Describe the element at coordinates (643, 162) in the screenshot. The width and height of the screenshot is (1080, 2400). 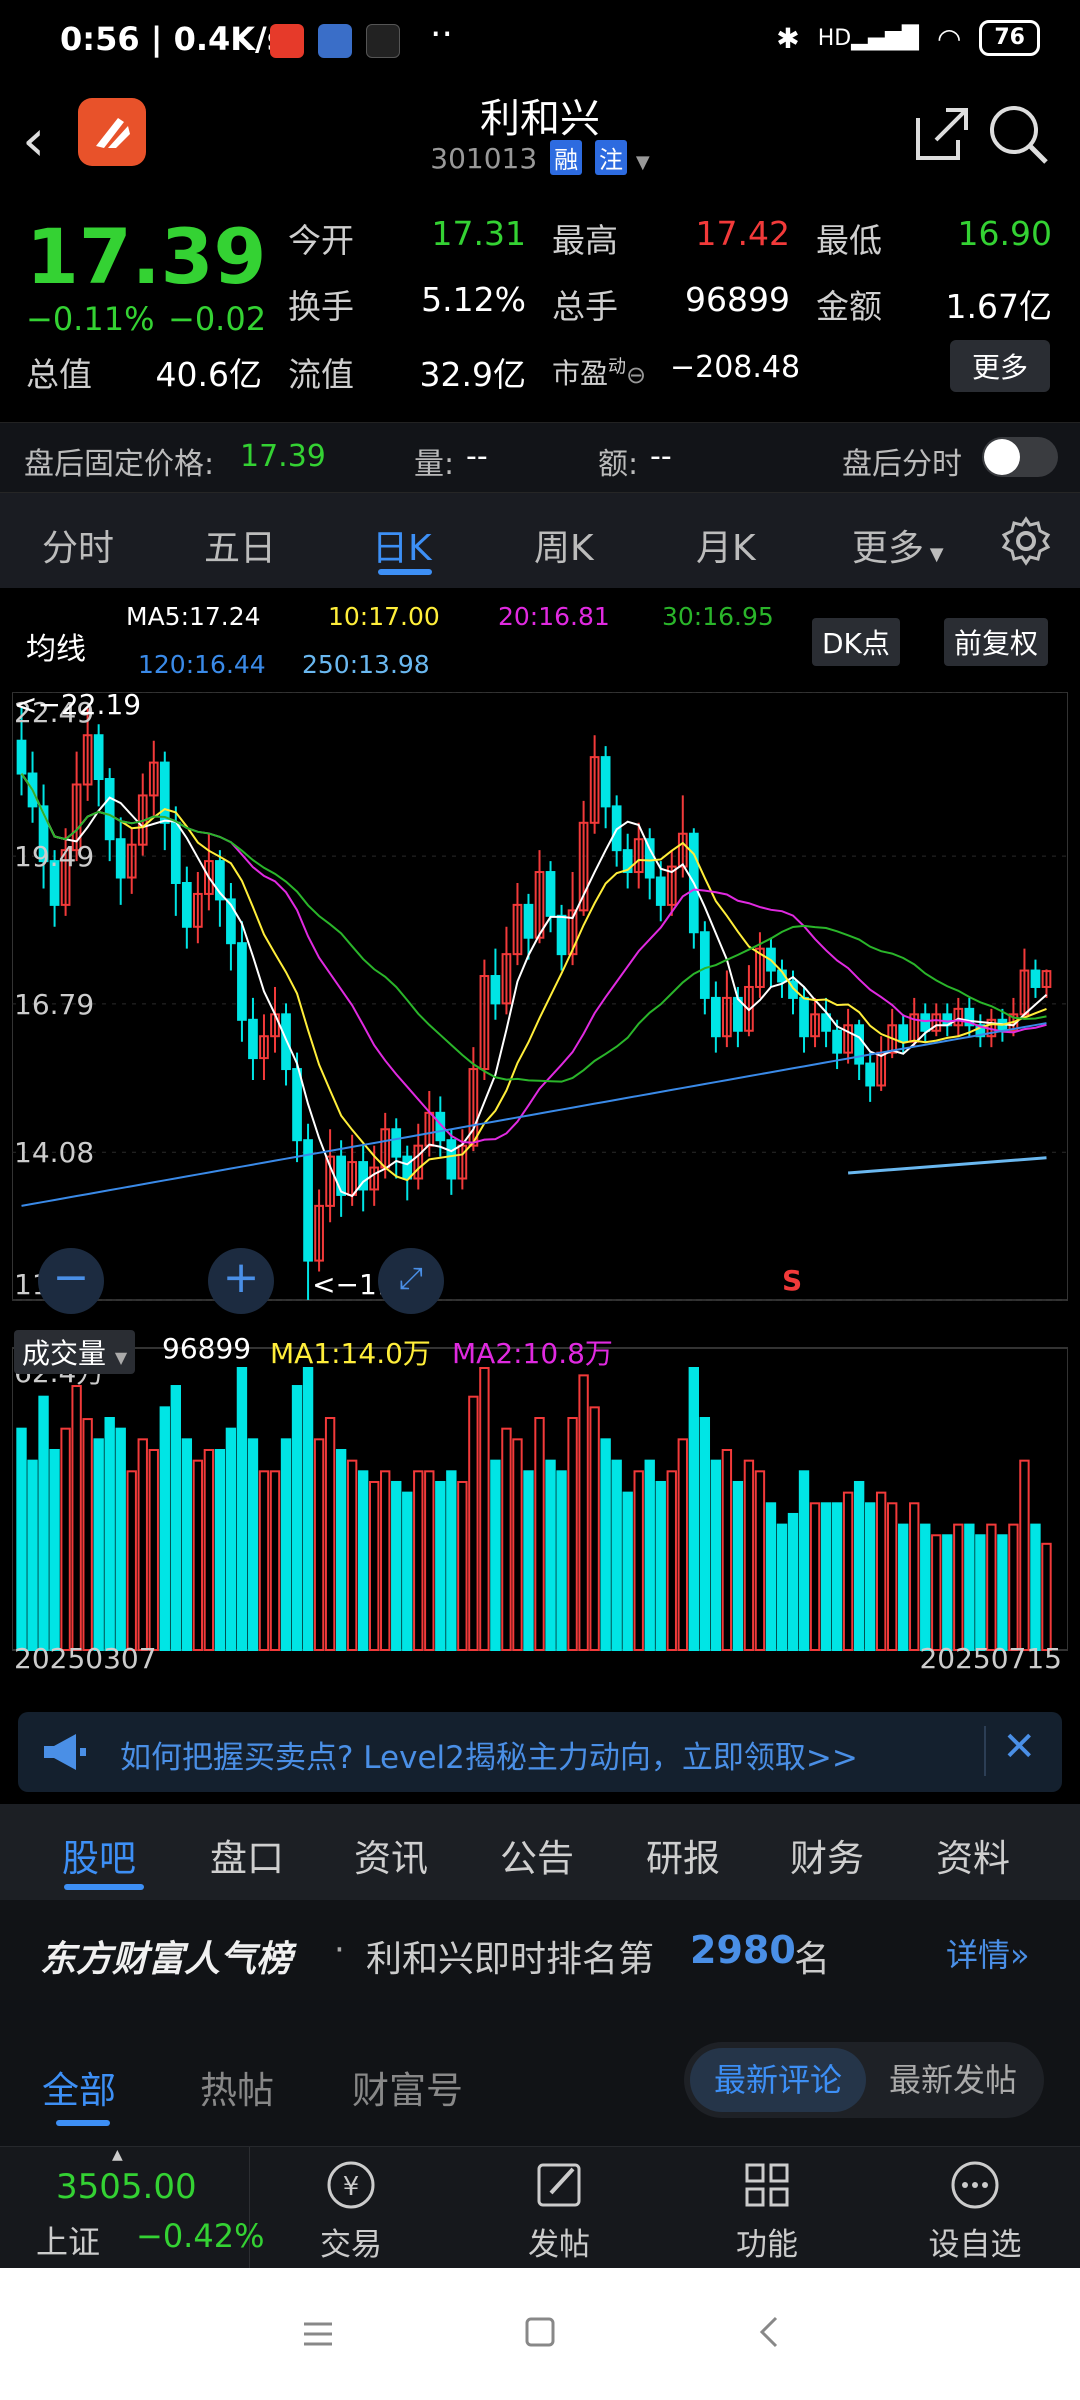
I see `dropdown-icon: ▼` at that location.